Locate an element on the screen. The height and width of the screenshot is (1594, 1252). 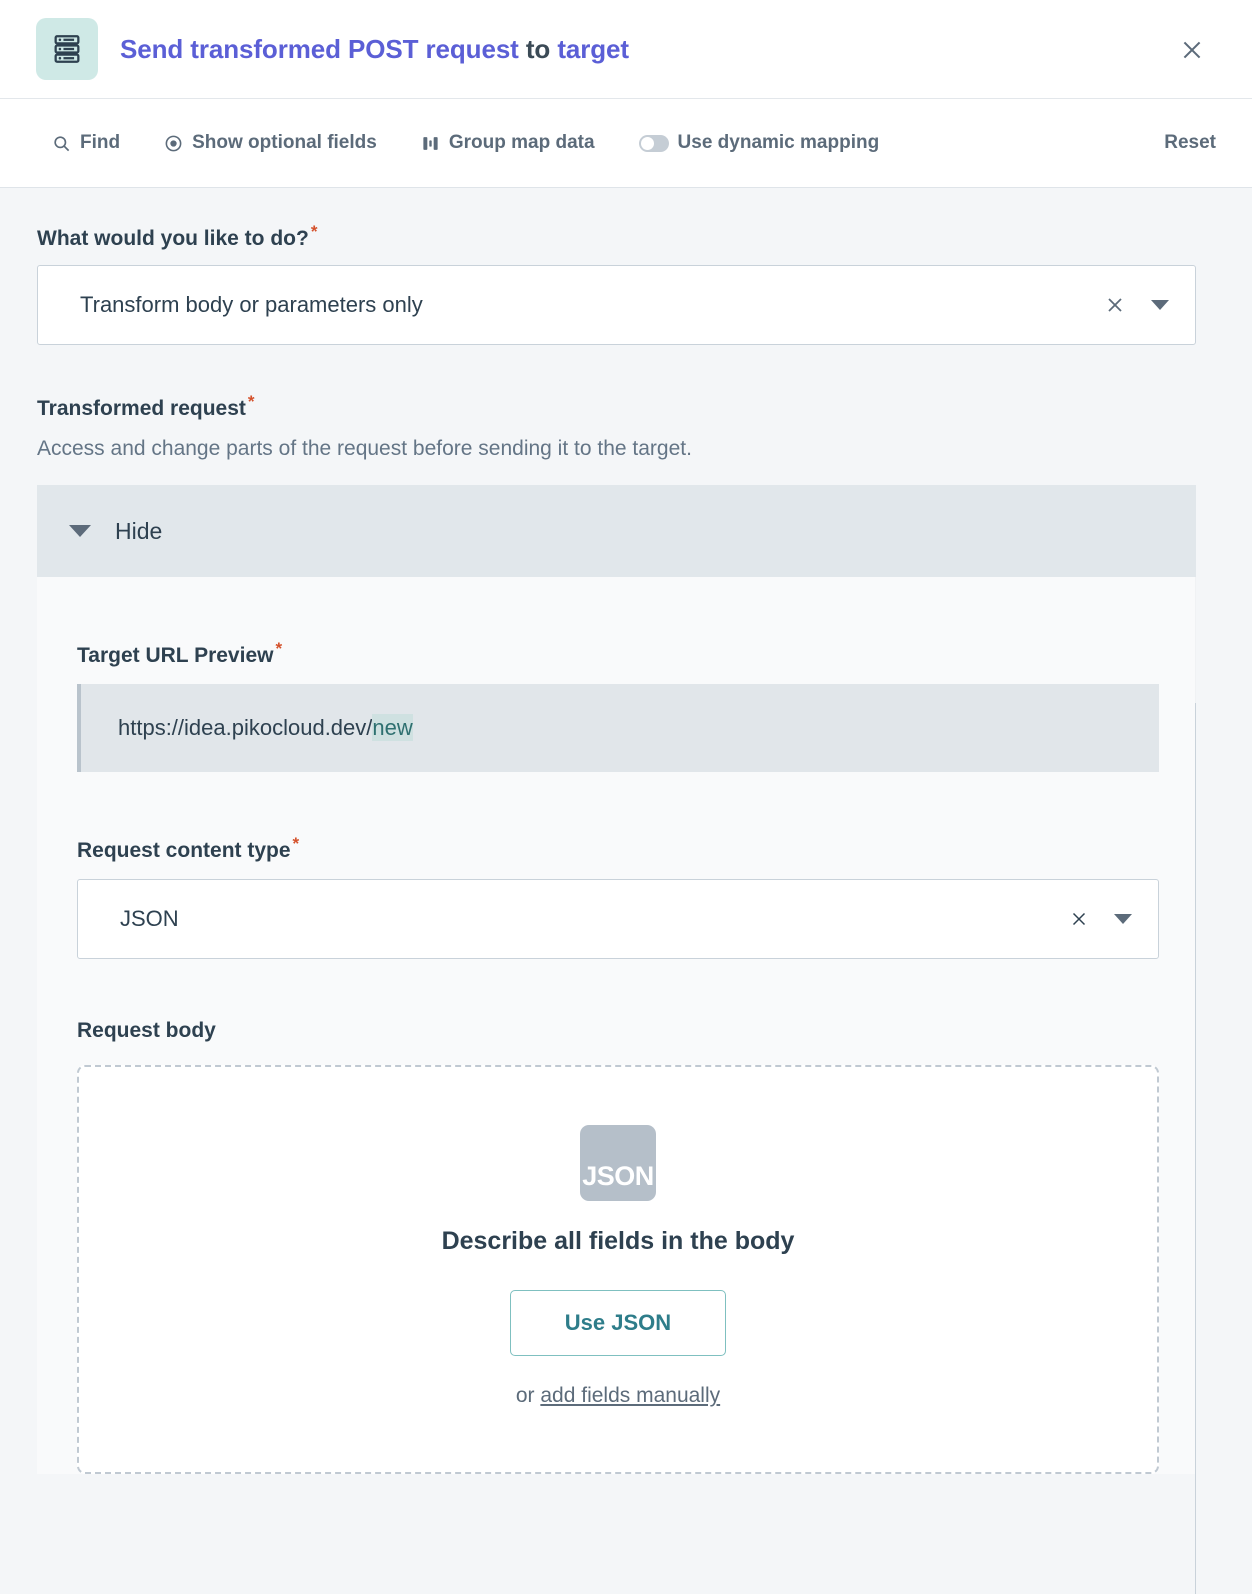
target-url-label-text: Target URL Preview is located at coordinates (175, 655).